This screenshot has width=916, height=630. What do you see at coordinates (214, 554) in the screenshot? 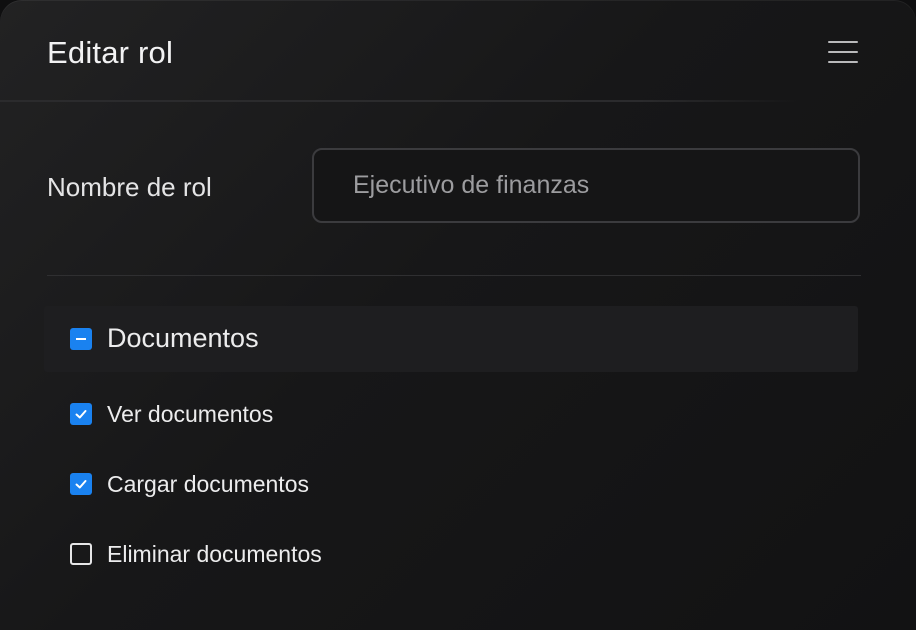
I see `permission-item-label: Eliminar documentos` at bounding box center [214, 554].